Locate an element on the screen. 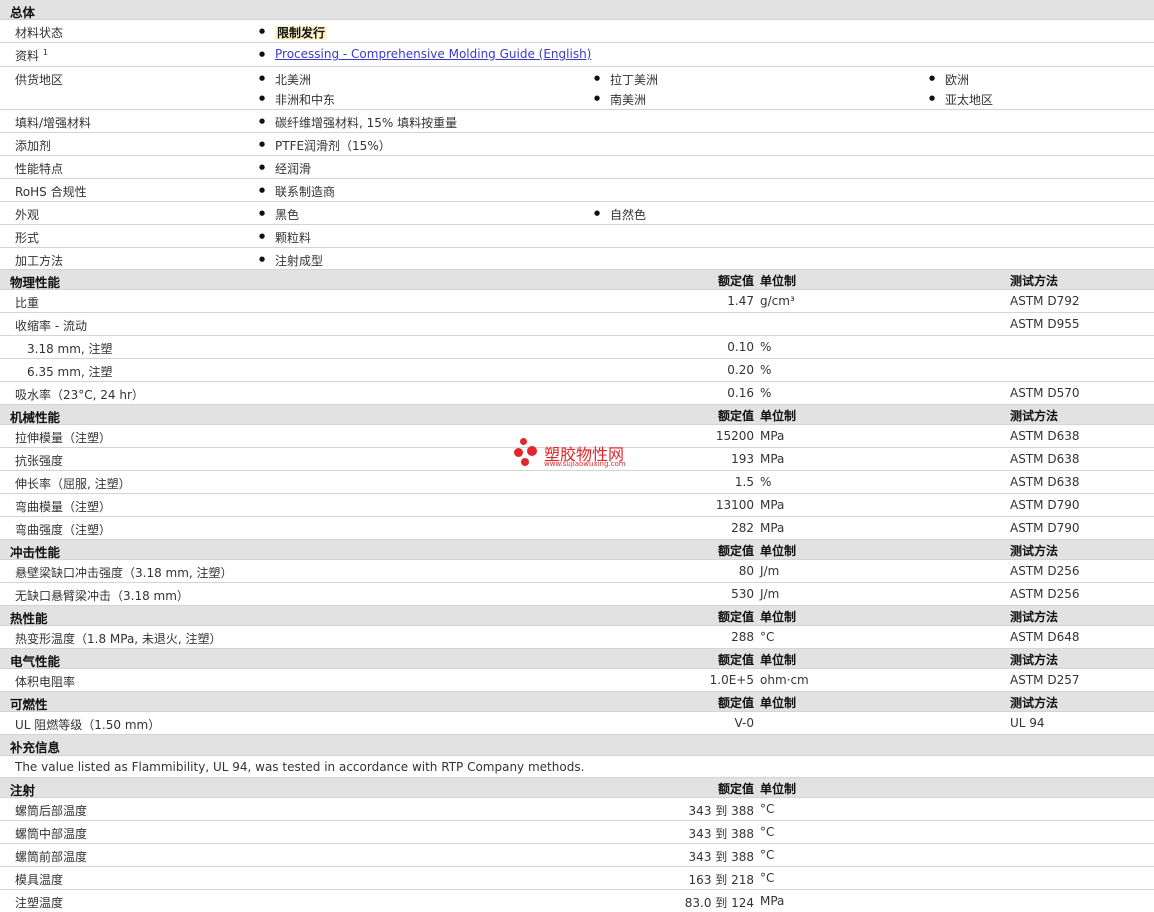  row-value: 黑色 is located at coordinates (279, 214).